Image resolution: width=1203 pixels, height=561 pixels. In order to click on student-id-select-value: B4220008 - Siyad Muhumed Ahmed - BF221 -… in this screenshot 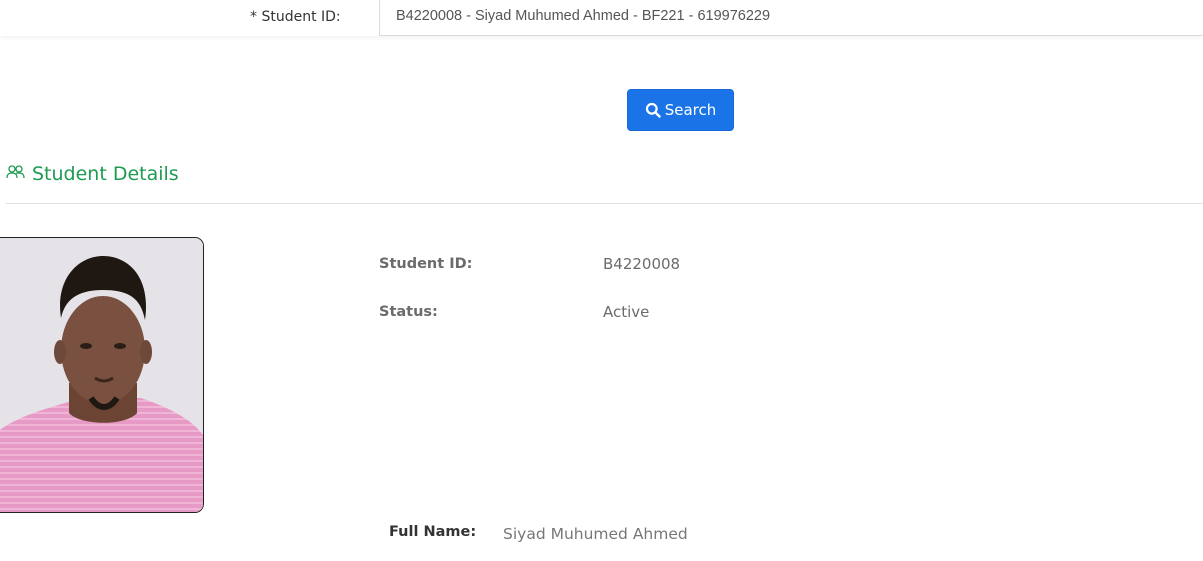, I will do `click(583, 16)`.